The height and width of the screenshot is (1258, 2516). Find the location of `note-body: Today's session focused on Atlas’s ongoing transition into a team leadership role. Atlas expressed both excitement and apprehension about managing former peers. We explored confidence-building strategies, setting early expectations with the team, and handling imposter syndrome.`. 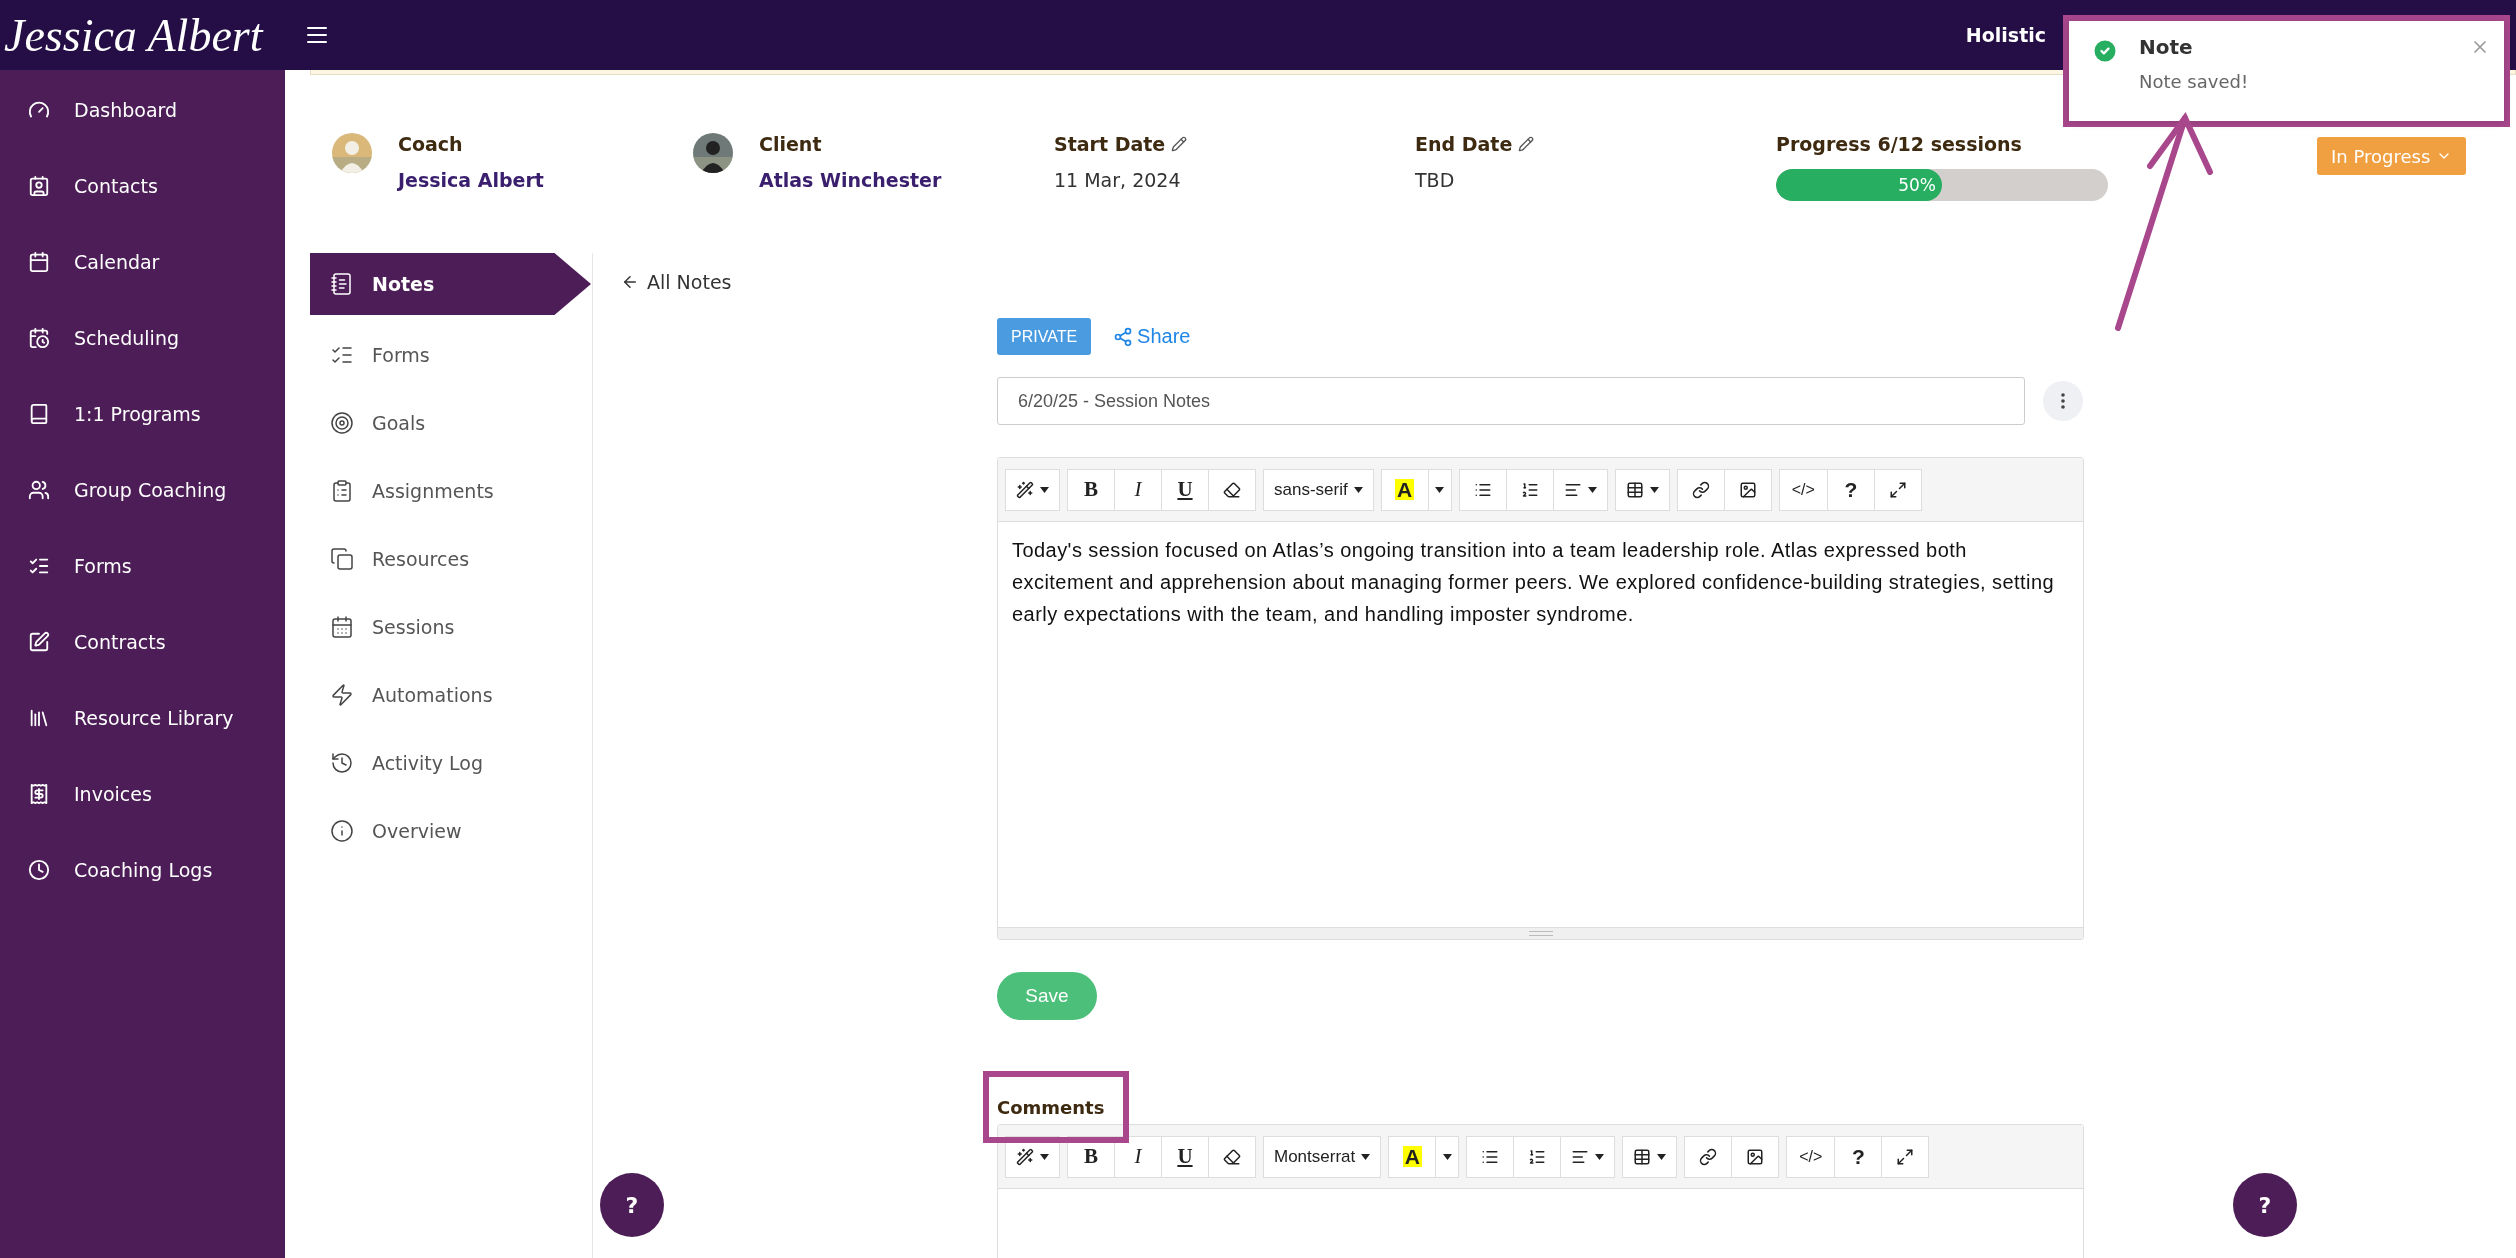

note-body: Today's session focused on Atlas’s ongoing transition into a team leadership role. Atlas expressed both excitement and apprehension about managing former peers. We explored confidence-building strategies, setting early expectations with the team, and handling imposter syndrome. is located at coordinates (1540, 724).